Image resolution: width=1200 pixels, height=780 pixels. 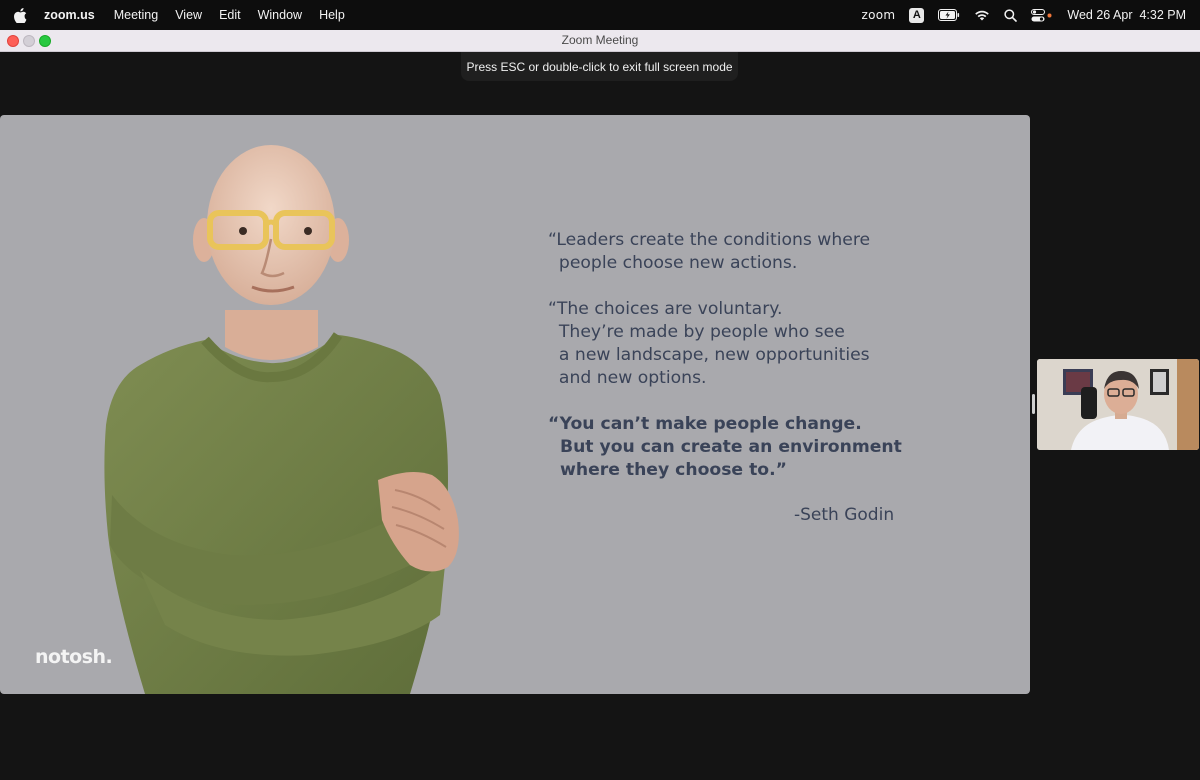 What do you see at coordinates (1011, 15) in the screenshot?
I see `search-icon` at bounding box center [1011, 15].